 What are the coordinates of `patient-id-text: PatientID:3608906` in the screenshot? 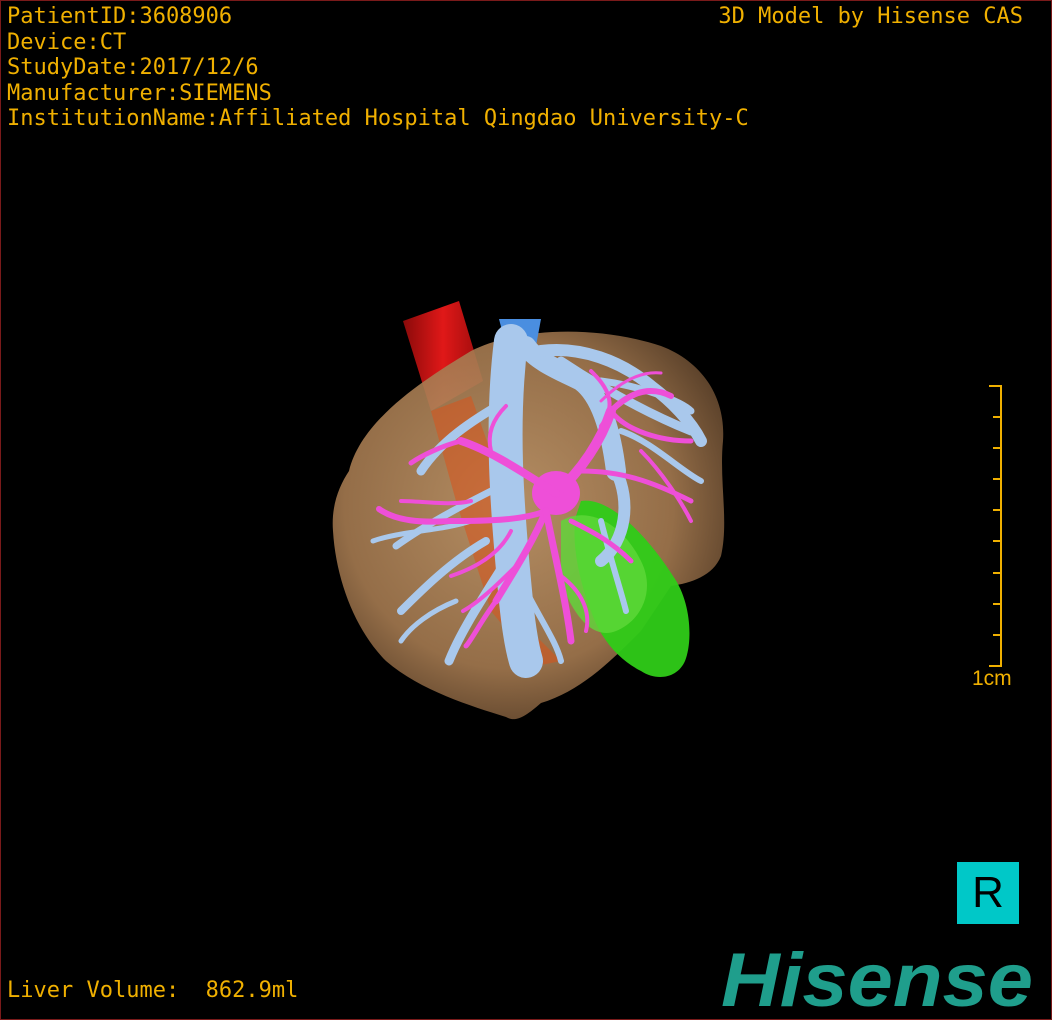 It's located at (120, 16).